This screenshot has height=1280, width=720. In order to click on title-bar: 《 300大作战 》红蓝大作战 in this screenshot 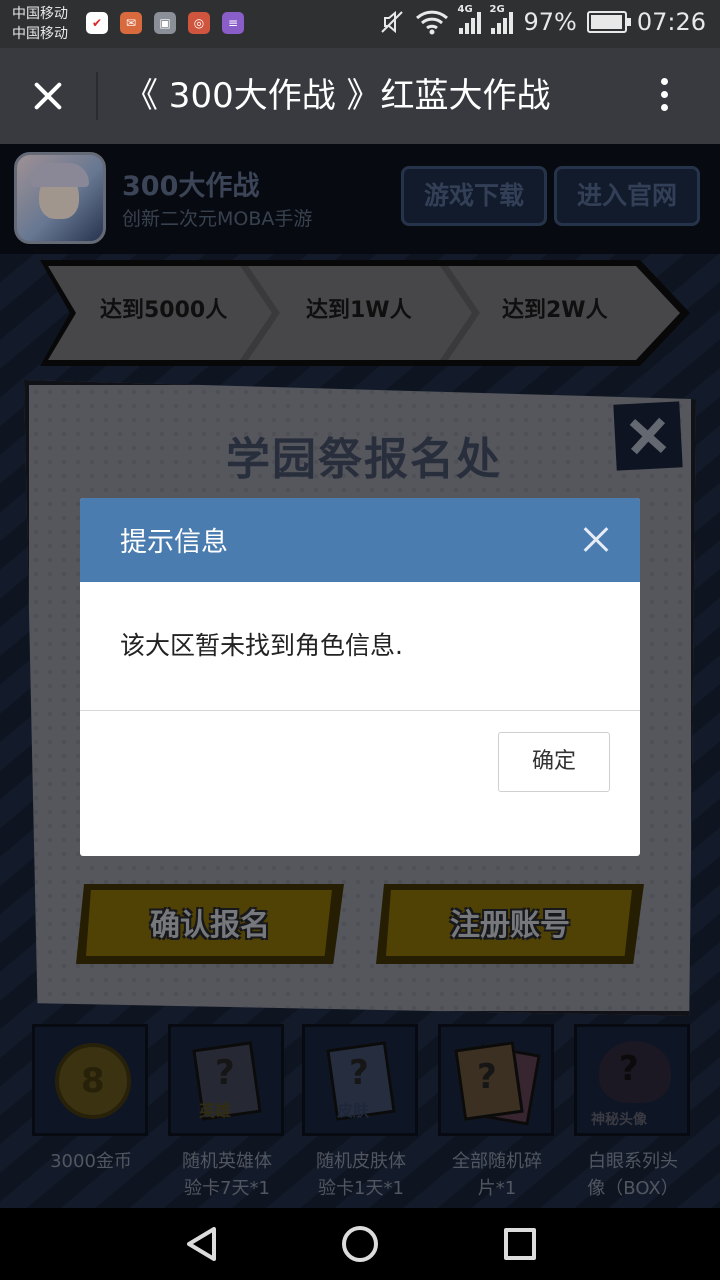, I will do `click(360, 96)`.